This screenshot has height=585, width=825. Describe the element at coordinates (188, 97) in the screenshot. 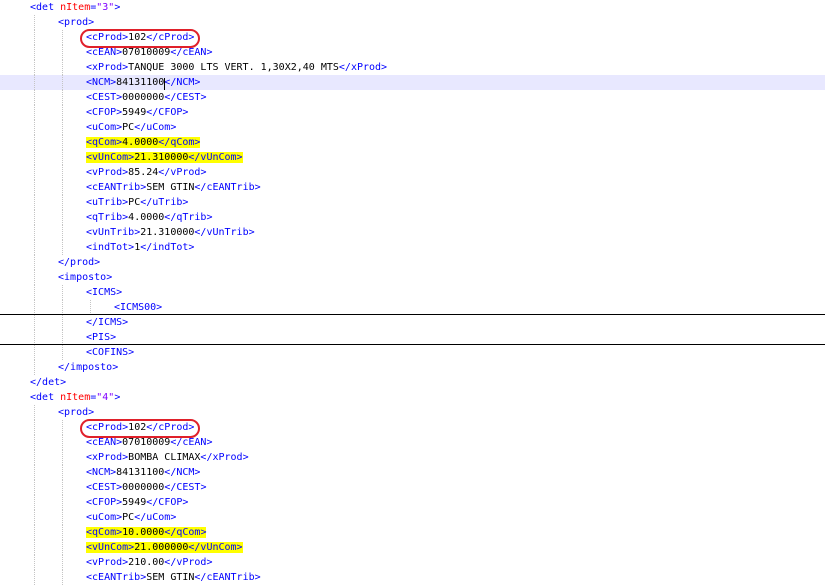

I see `close-tag-name: CEST` at that location.